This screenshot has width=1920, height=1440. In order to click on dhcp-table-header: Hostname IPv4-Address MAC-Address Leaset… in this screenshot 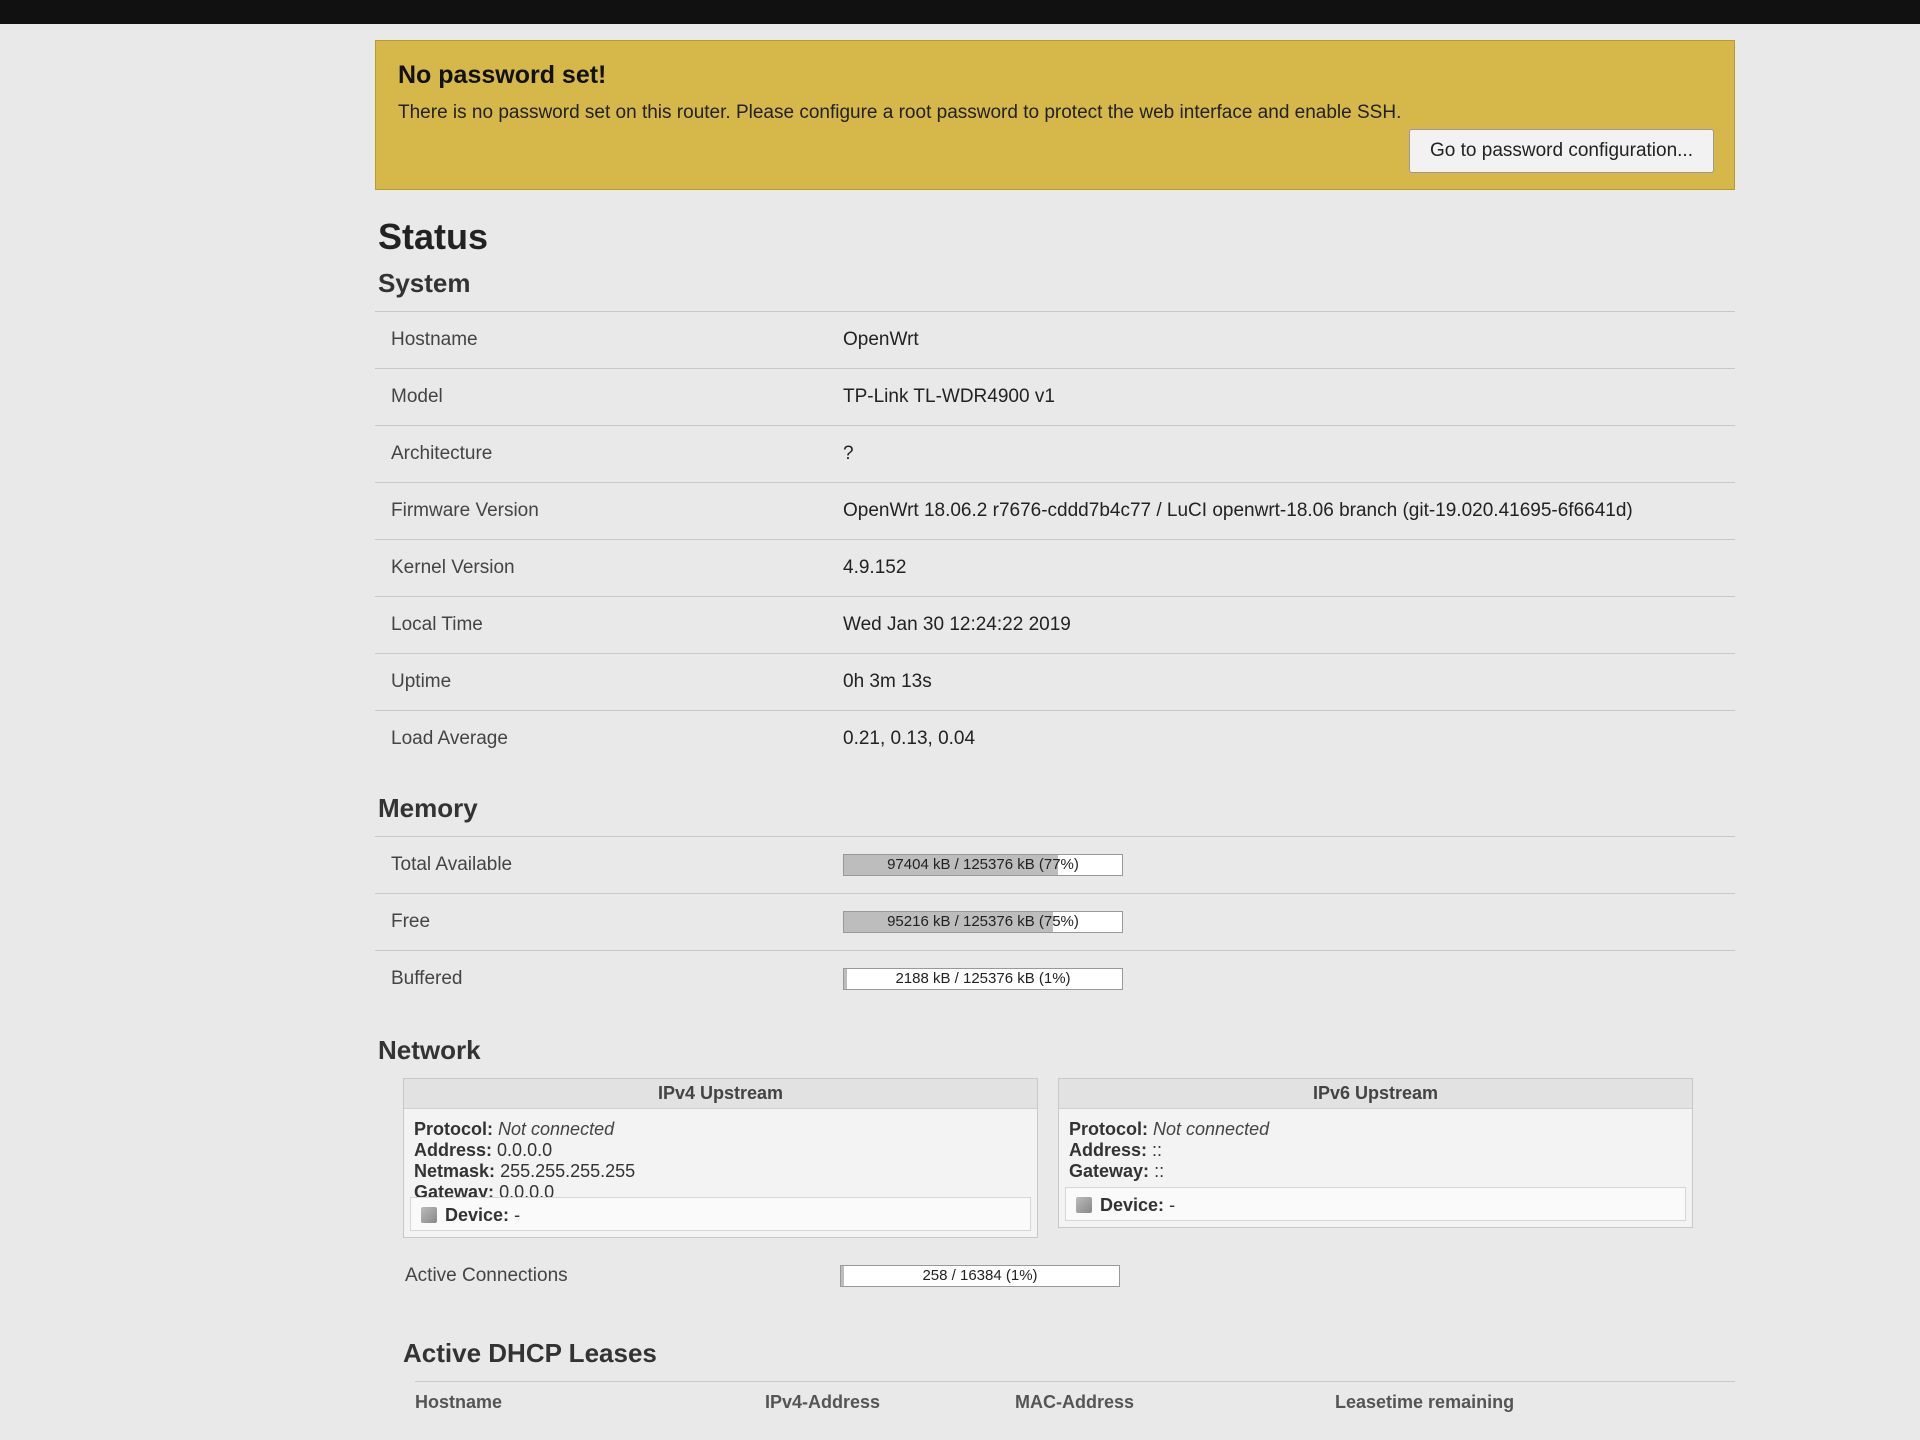, I will do `click(1075, 1397)`.